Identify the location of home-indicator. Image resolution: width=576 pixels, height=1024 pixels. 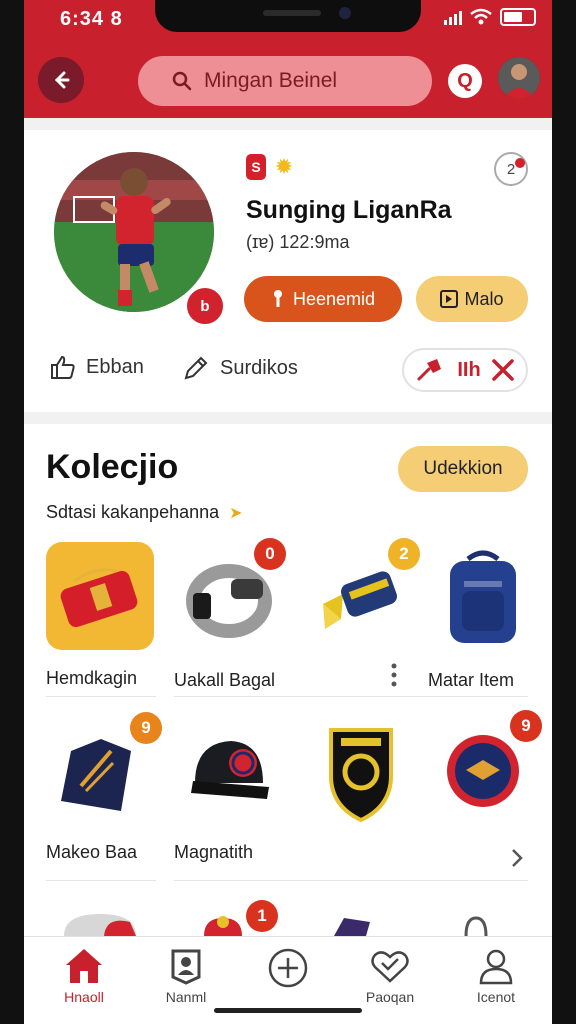
(288, 1010).